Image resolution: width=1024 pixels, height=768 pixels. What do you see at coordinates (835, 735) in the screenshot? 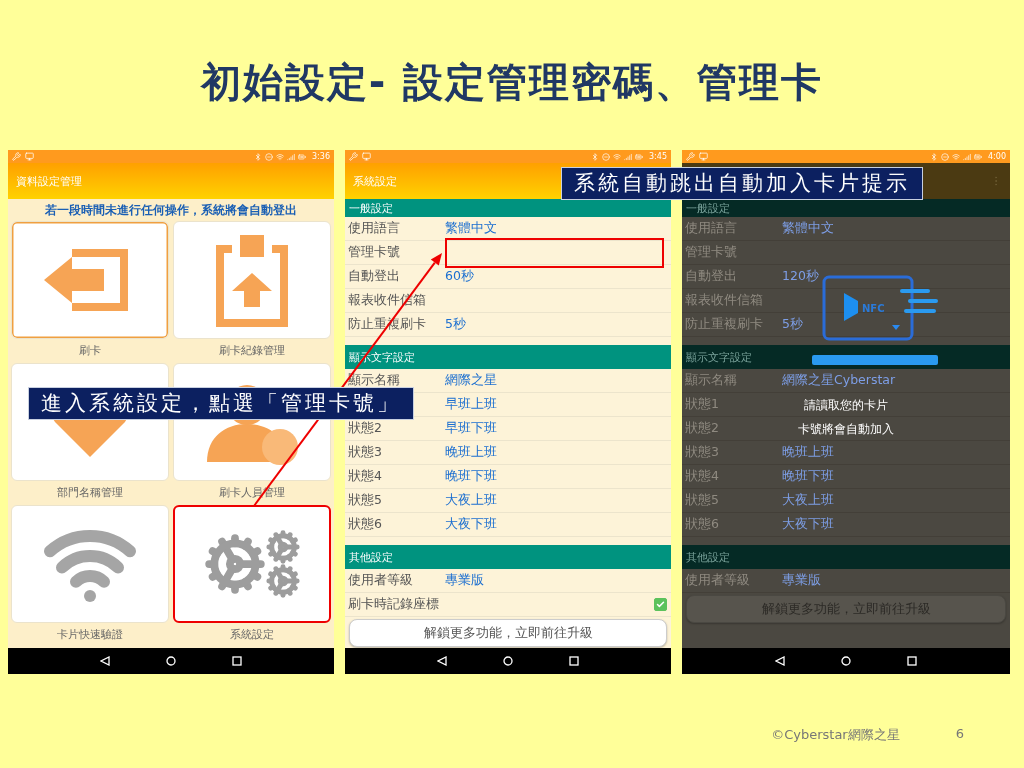
I see `copyright-text: ©Cyberstar網際之星` at bounding box center [835, 735].